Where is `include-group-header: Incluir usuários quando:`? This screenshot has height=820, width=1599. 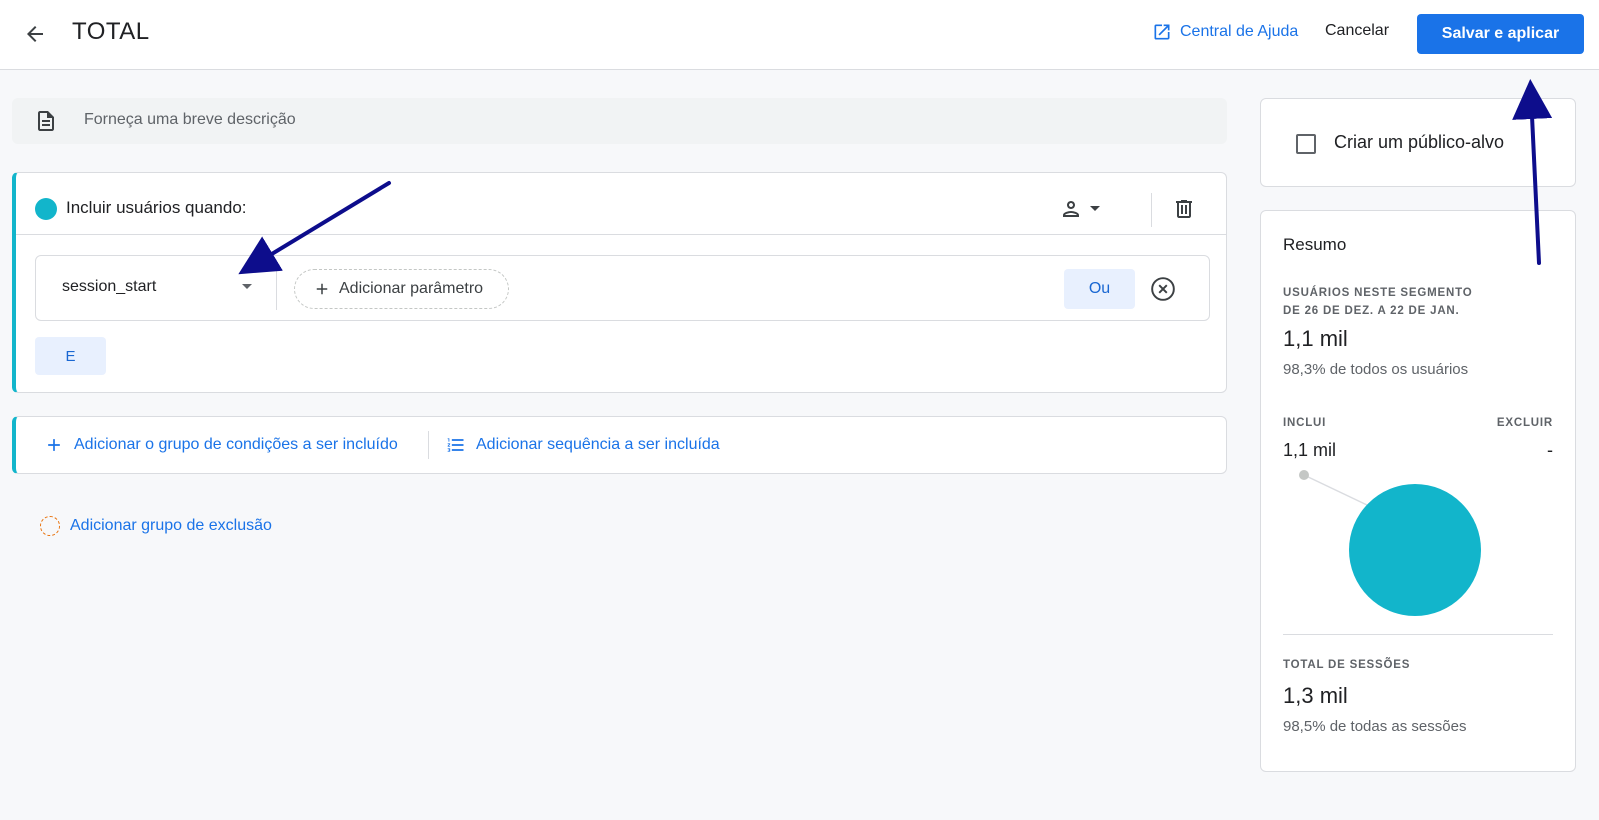
include-group-header: Incluir usuários quando: is located at coordinates (621, 204).